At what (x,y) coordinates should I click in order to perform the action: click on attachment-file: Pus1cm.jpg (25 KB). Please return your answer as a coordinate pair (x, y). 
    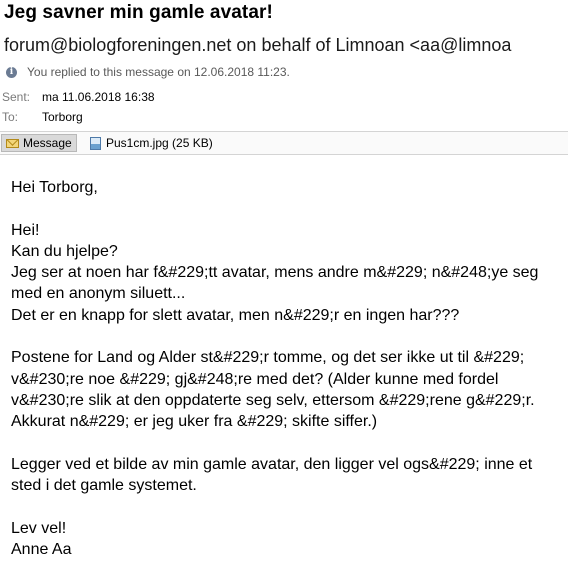
    Looking at the image, I should click on (151, 143).